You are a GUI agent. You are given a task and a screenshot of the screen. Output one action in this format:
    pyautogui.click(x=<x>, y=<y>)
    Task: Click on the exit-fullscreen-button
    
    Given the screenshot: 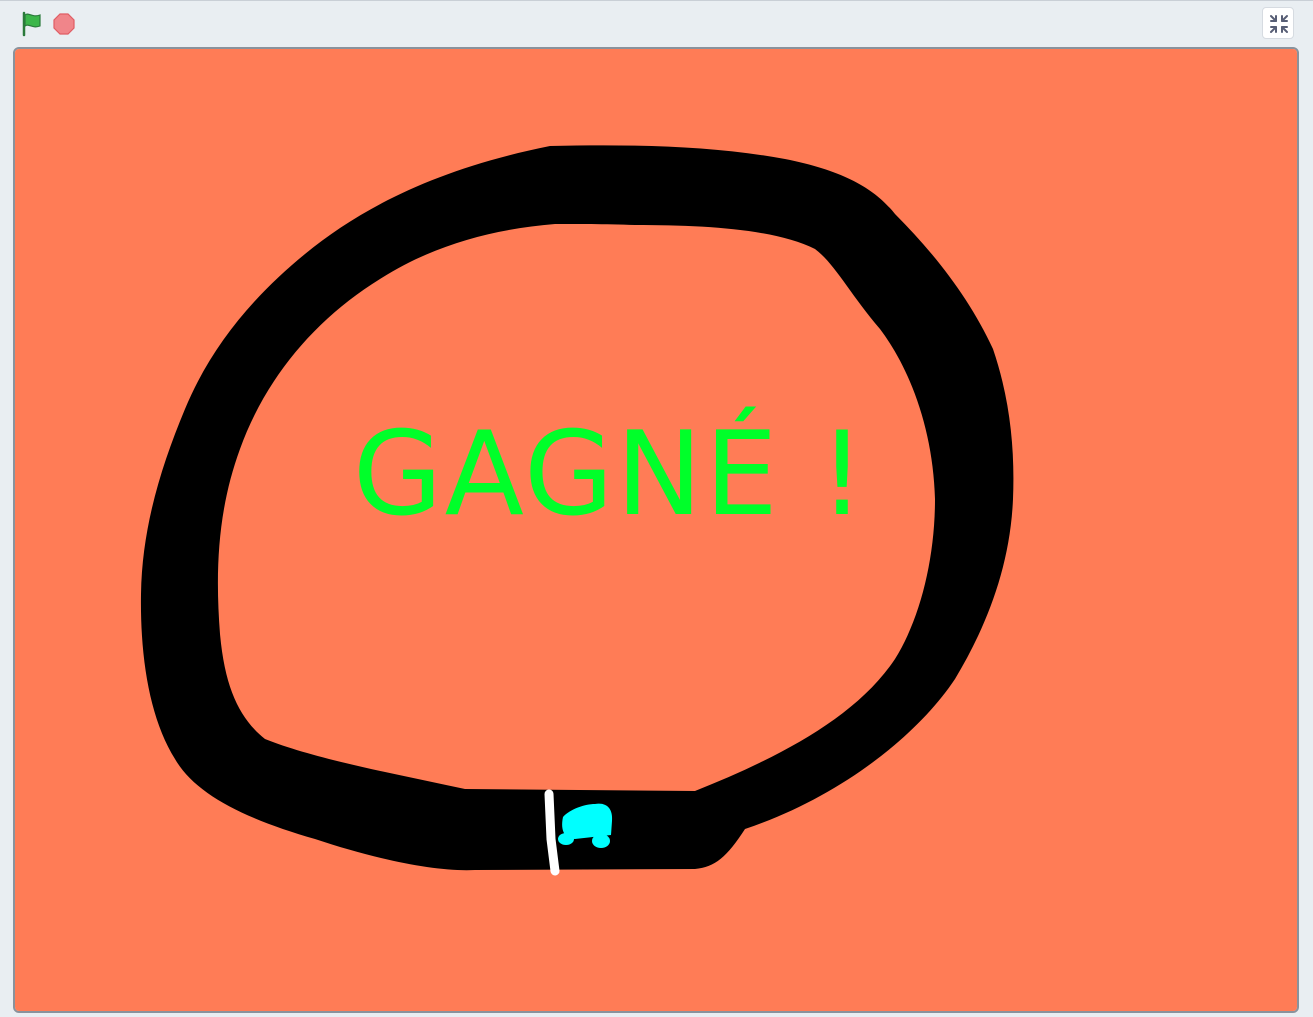 What is the action you would take?
    pyautogui.click(x=1278, y=23)
    